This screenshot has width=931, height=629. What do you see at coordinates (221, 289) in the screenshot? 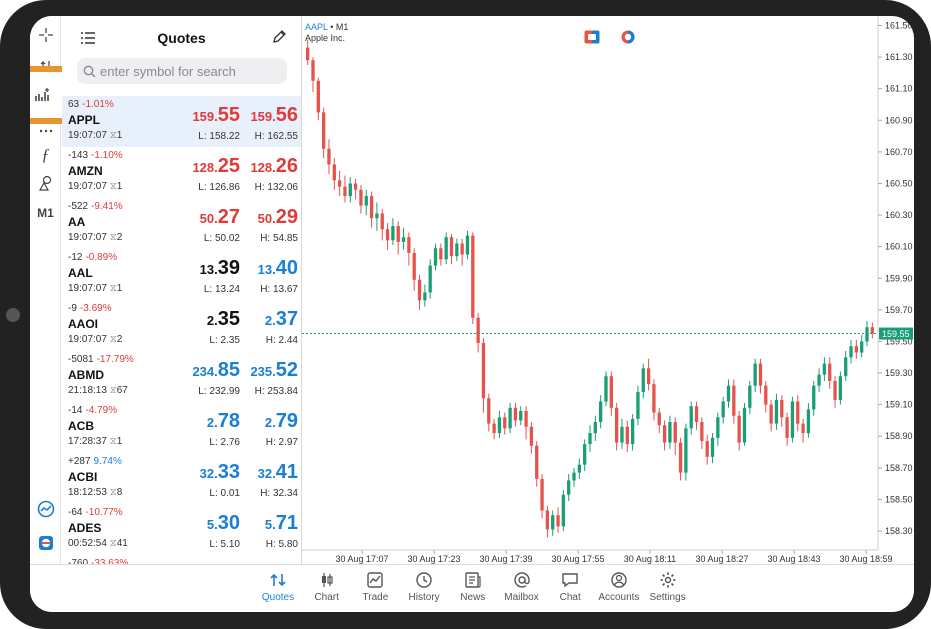
I see `quote-low: L: 13.24` at bounding box center [221, 289].